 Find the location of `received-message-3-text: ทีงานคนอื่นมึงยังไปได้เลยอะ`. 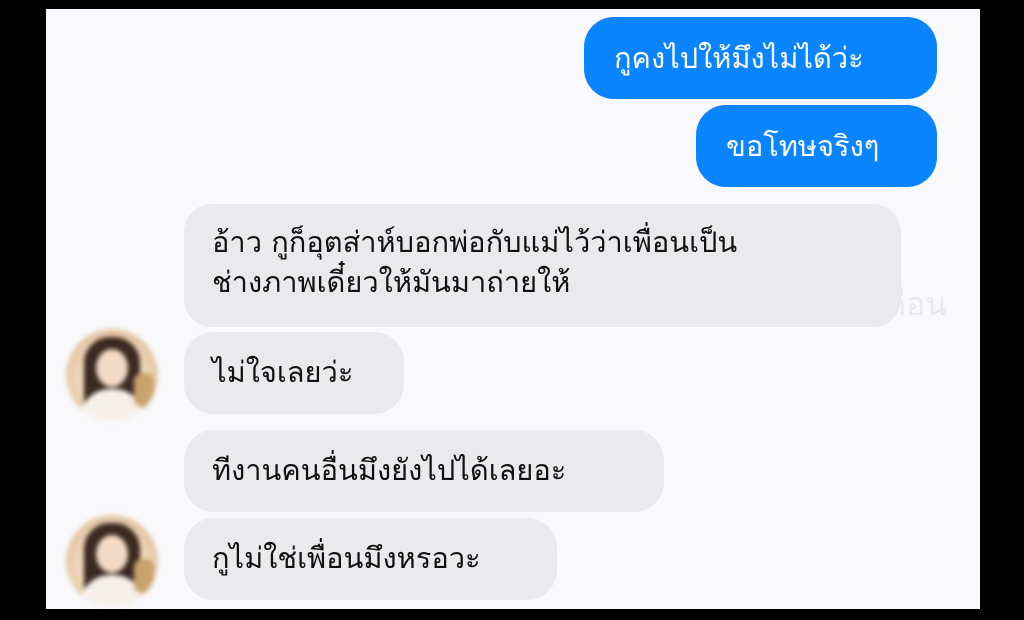

received-message-3-text: ทีงานคนอื่นมึงยังไปได้เลยอะ is located at coordinates (389, 470).